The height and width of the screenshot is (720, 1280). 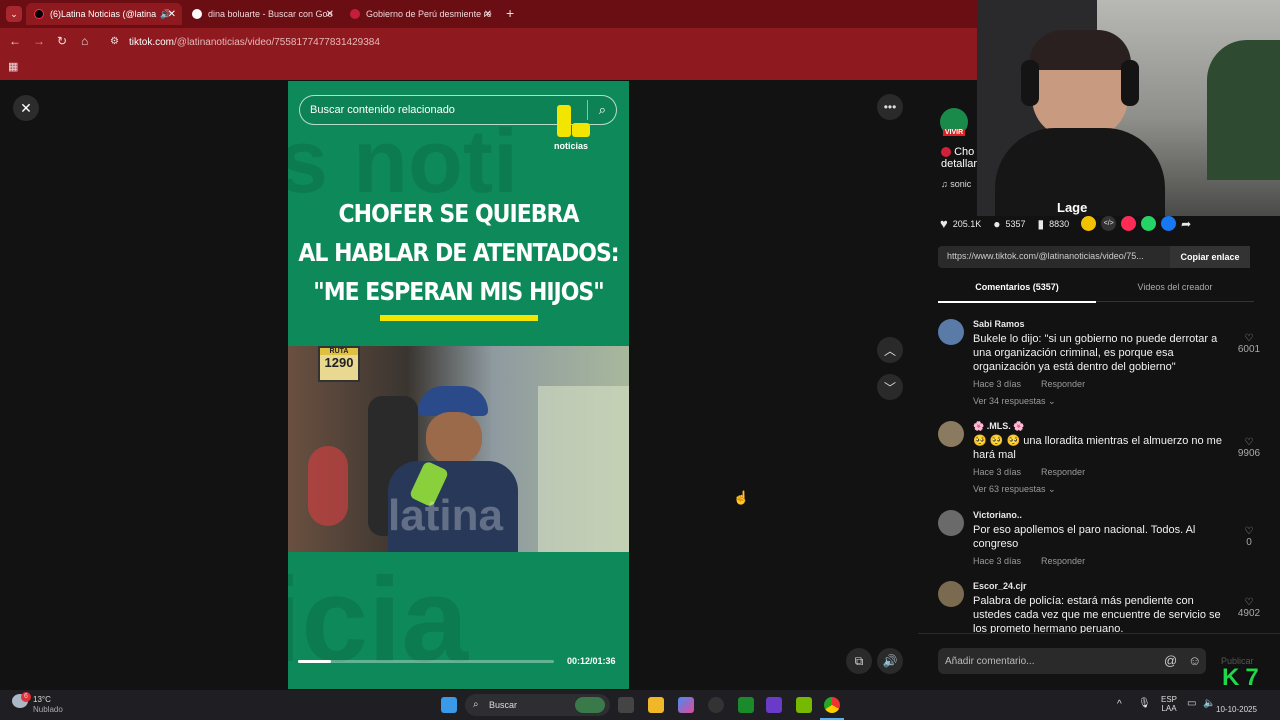 What do you see at coordinates (656, 705) in the screenshot?
I see `file-explorer-icon` at bounding box center [656, 705].